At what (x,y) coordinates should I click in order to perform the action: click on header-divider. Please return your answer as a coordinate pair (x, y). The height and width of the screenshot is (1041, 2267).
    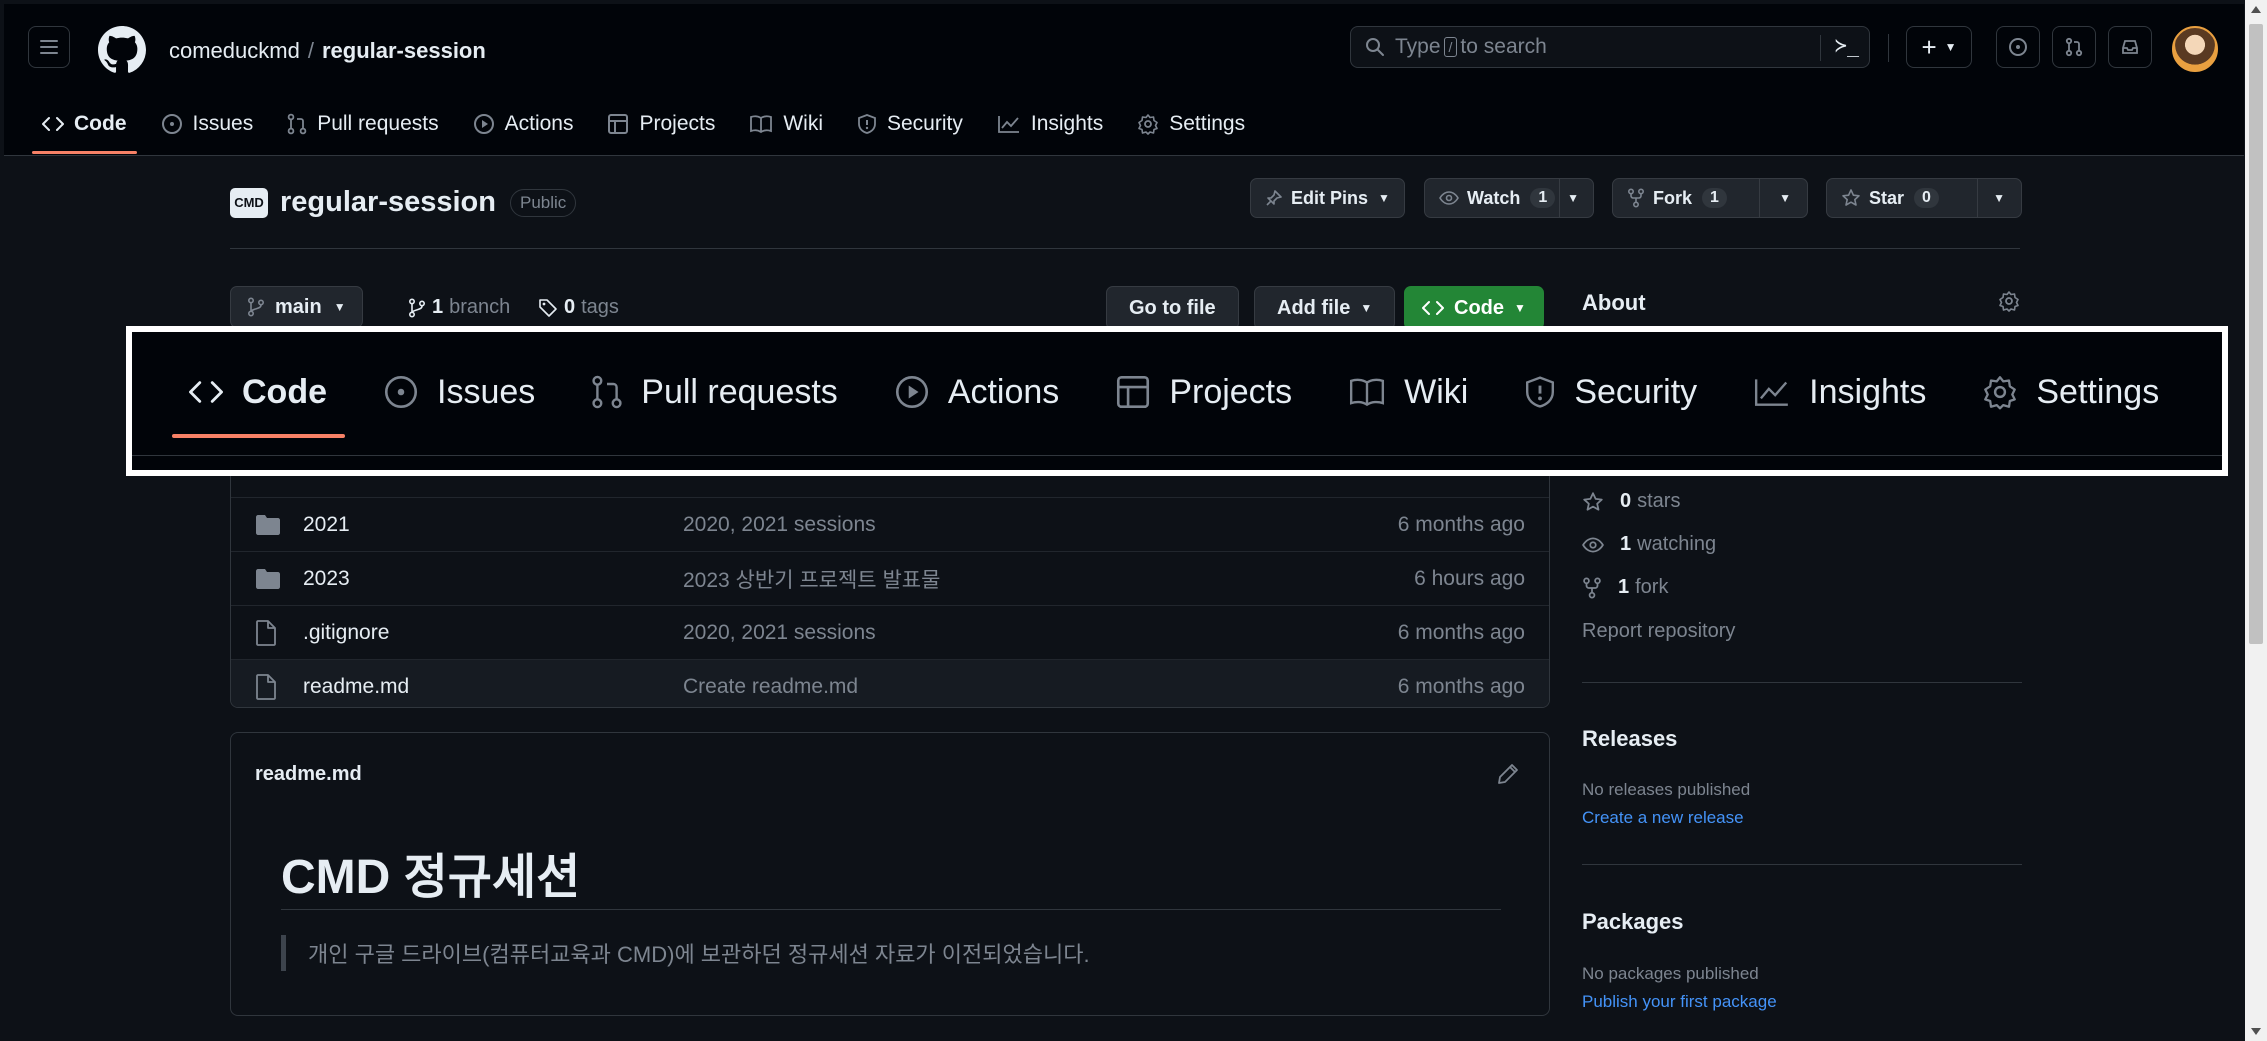
    Looking at the image, I should click on (1888, 48).